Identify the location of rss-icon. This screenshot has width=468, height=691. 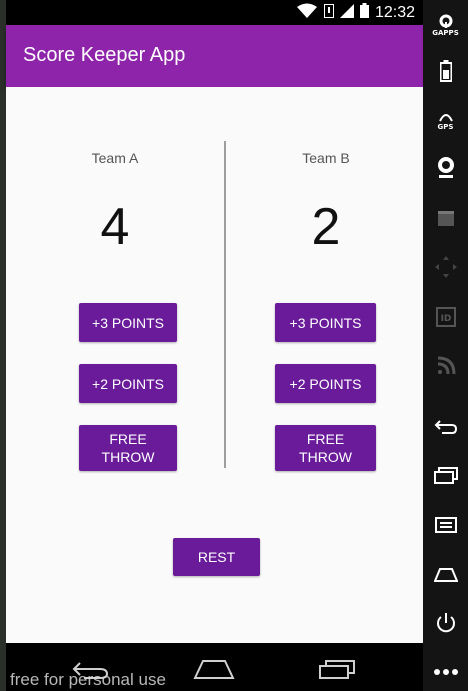
(445, 366).